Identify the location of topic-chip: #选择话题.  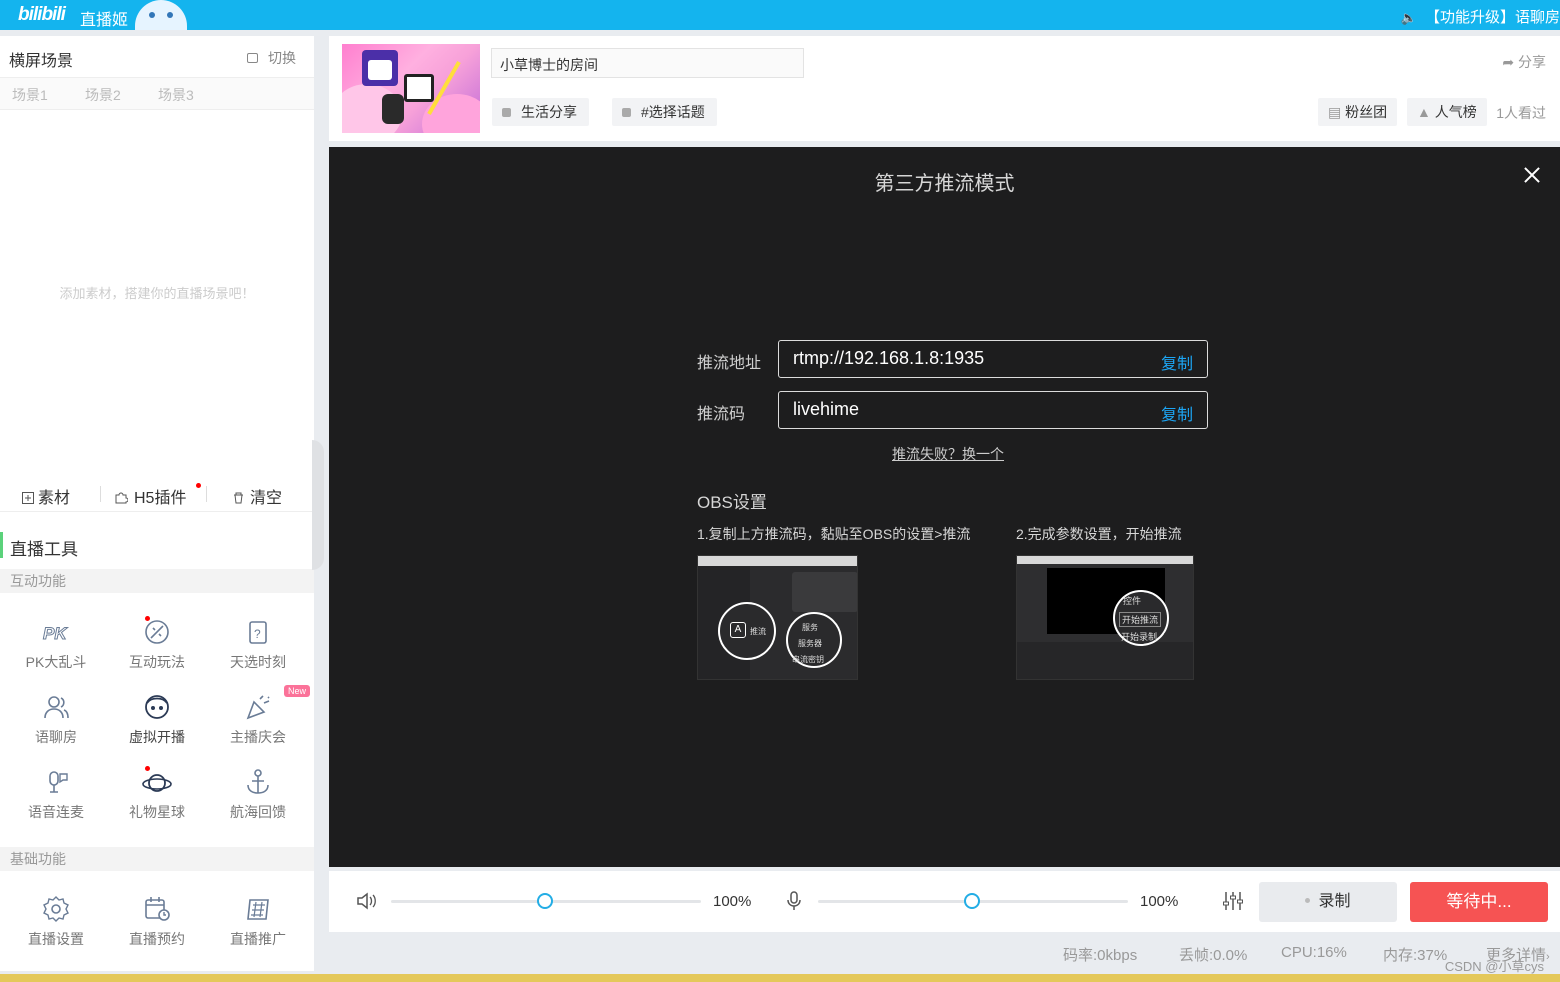
(664, 112).